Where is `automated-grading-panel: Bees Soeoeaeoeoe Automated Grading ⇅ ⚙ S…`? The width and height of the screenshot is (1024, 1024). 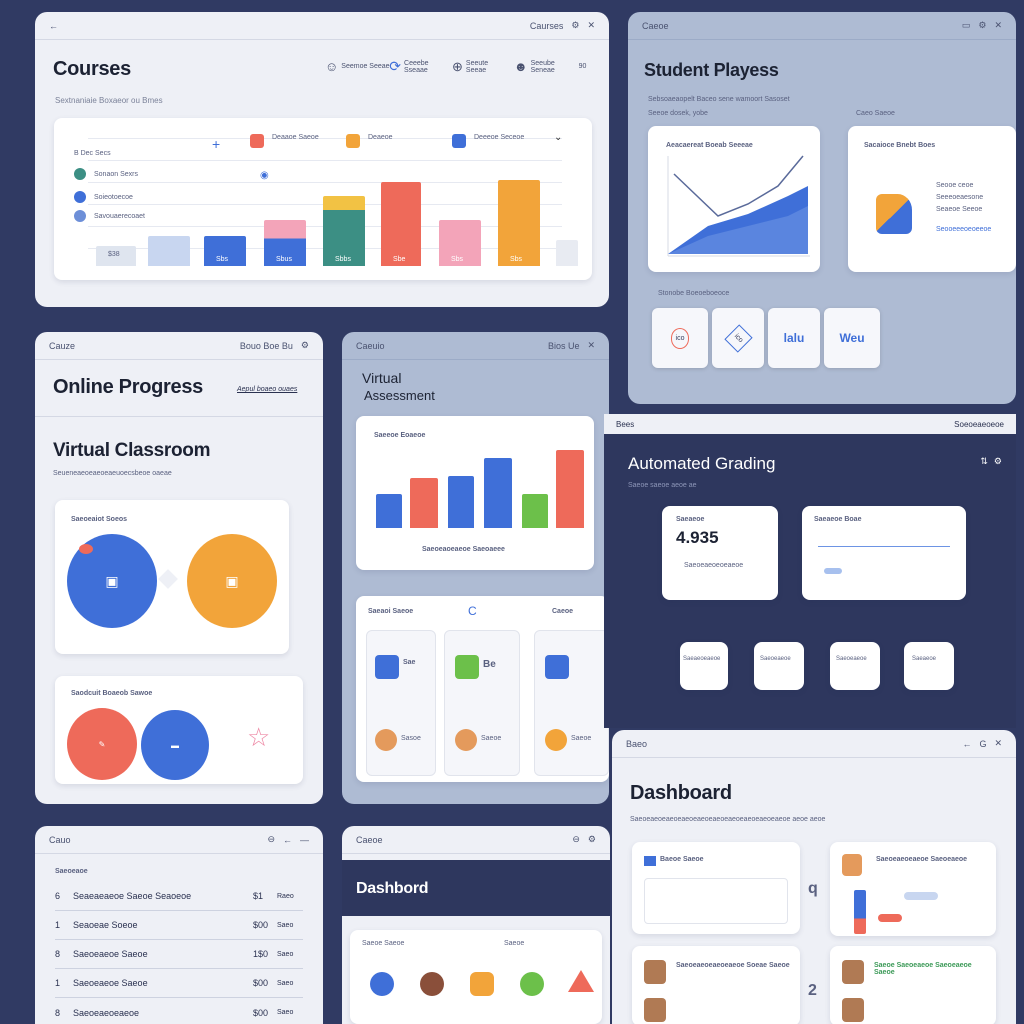
automated-grading-panel: Bees Soeoeaeoeoe Automated Grading ⇅ ⚙ S… is located at coordinates (810, 571).